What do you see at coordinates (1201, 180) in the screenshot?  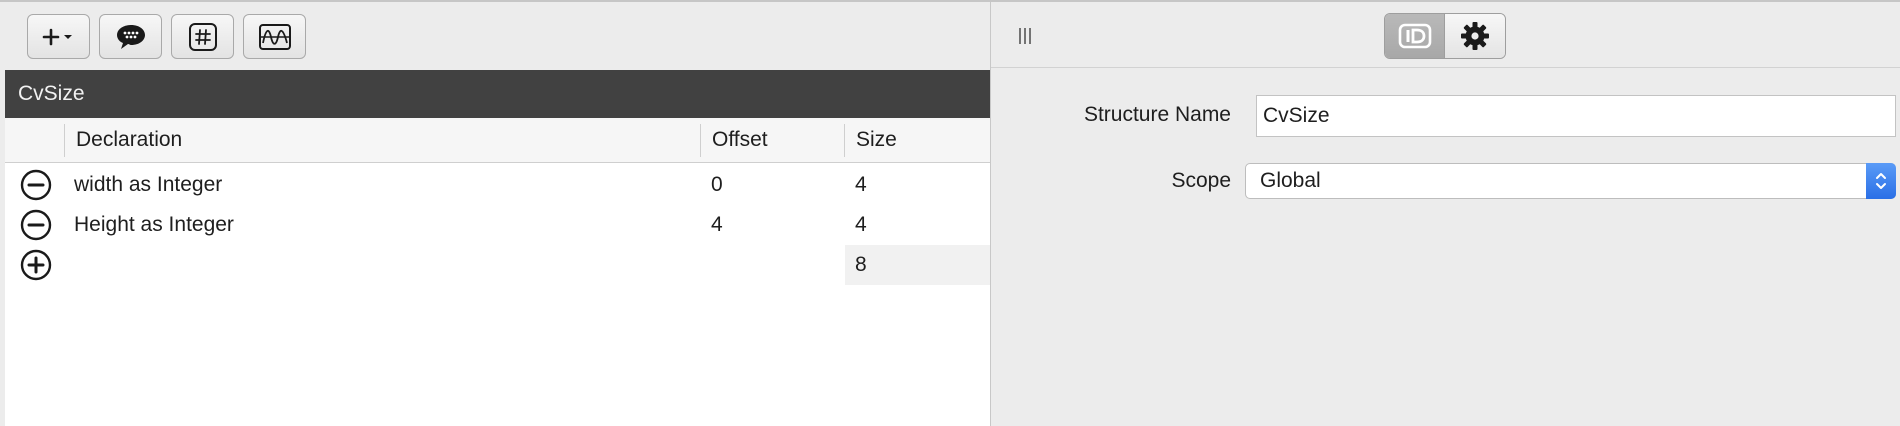 I see `scope-label: Scope` at bounding box center [1201, 180].